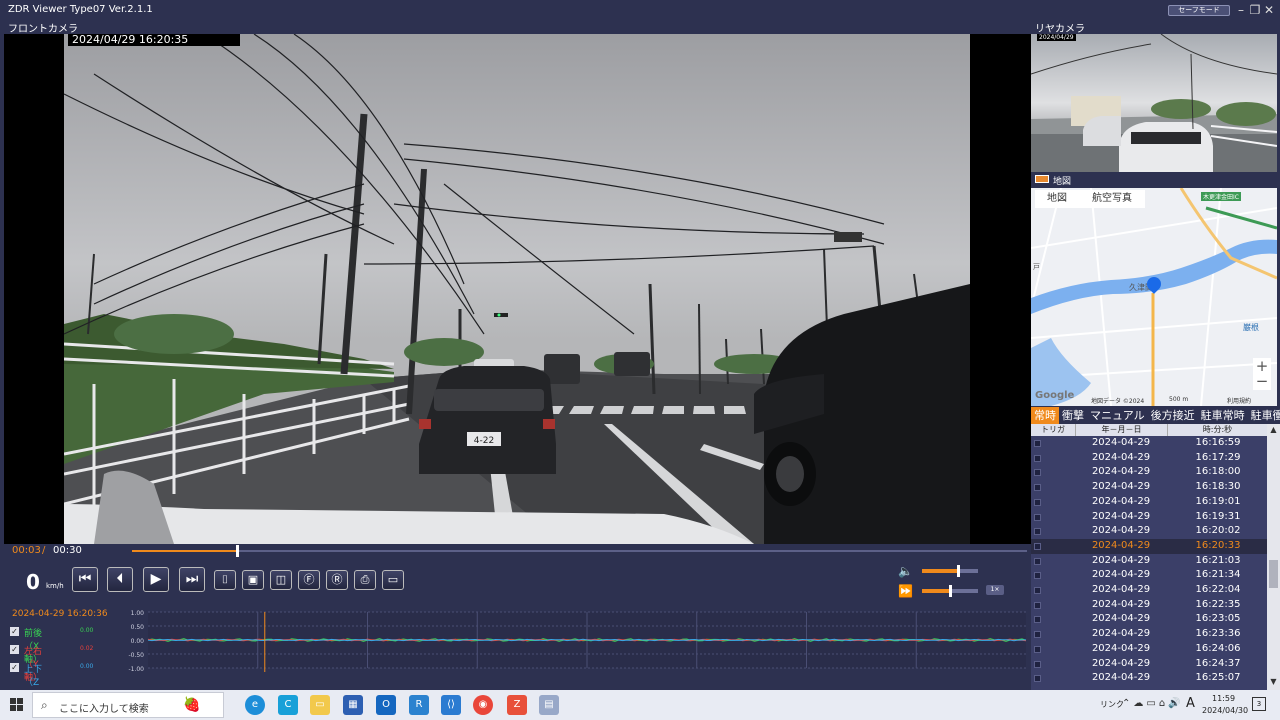 Image resolution: width=1280 pixels, height=720 pixels. I want to click on record-row: 2024-04-29 16:20:33, so click(1149, 546).